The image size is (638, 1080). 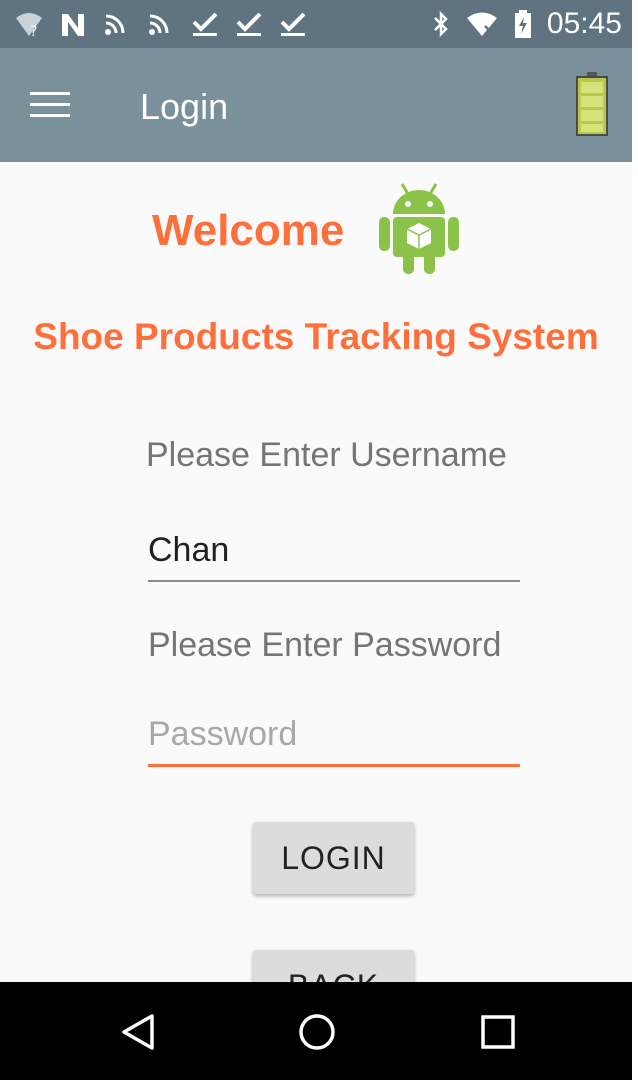 What do you see at coordinates (592, 104) in the screenshot?
I see `battery-full-icon` at bounding box center [592, 104].